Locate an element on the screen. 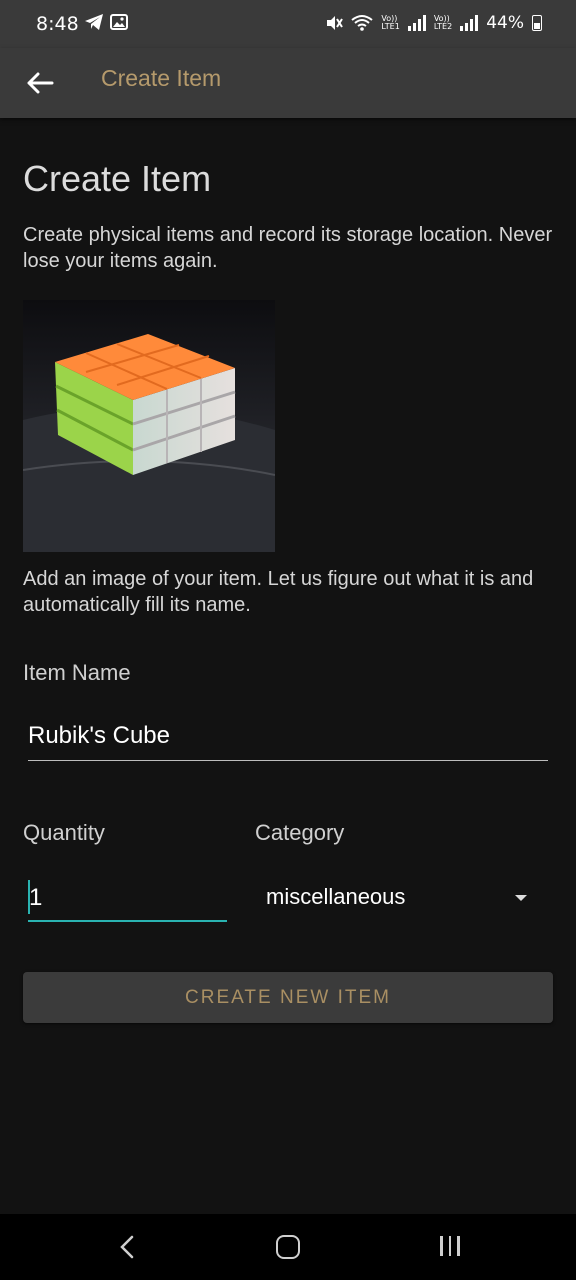 The width and height of the screenshot is (576, 1280). item-image is located at coordinates (149, 426).